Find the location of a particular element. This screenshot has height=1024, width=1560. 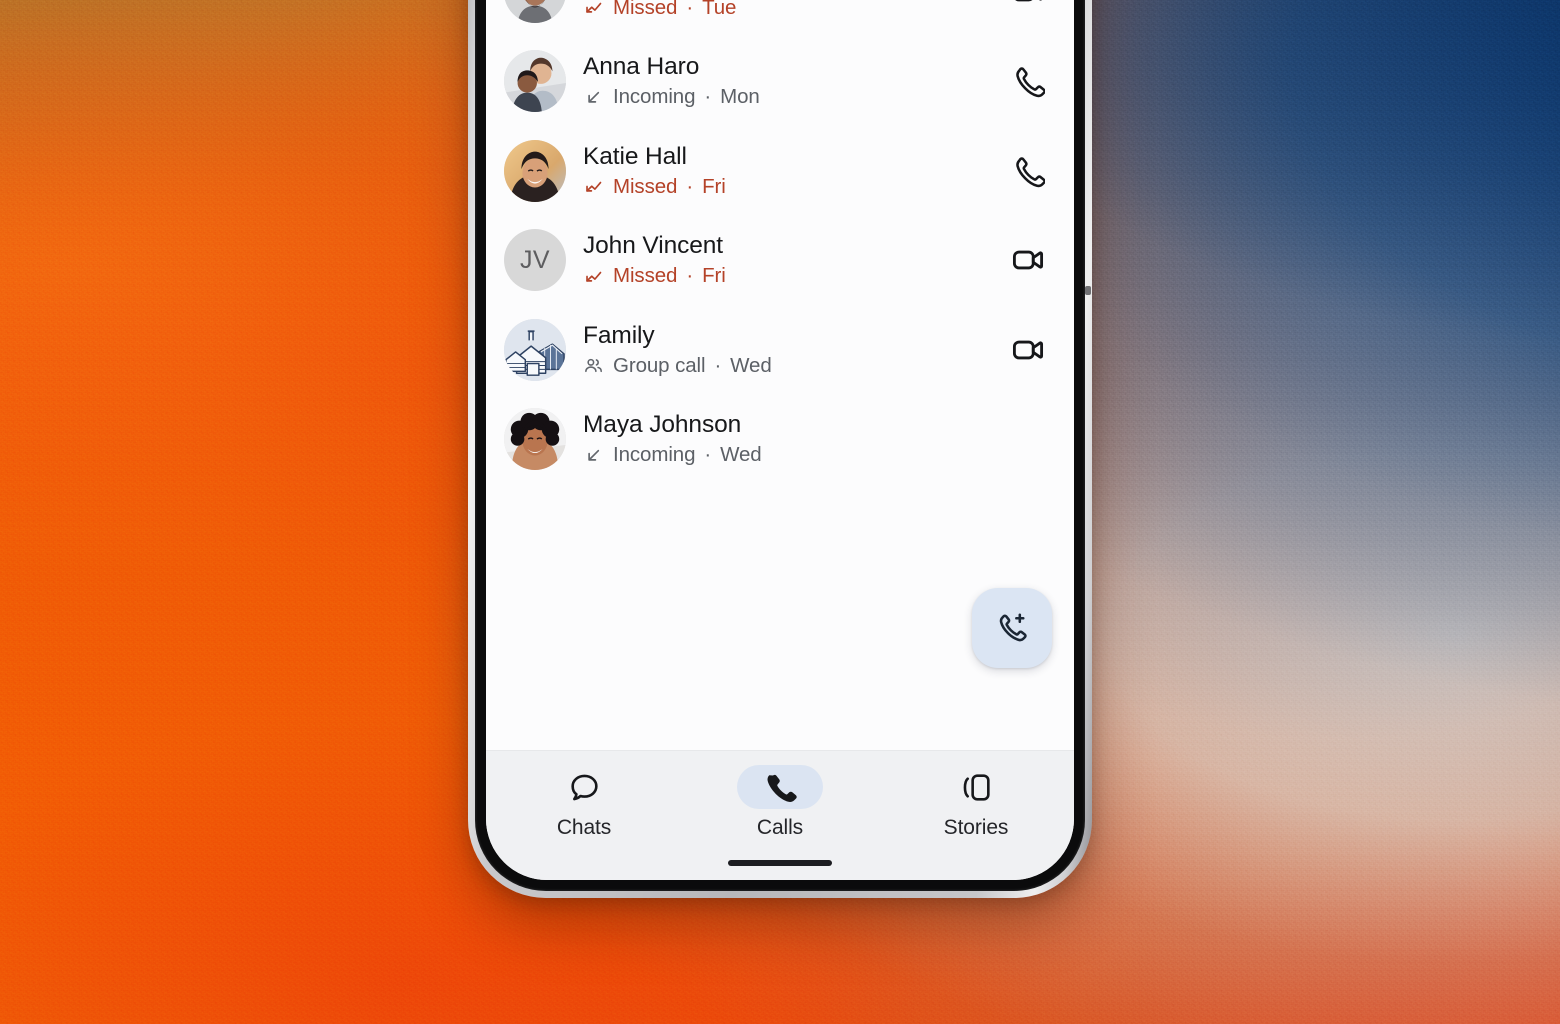

call-item-text: Family Group call · Wed is located at coordinates (785, 350).